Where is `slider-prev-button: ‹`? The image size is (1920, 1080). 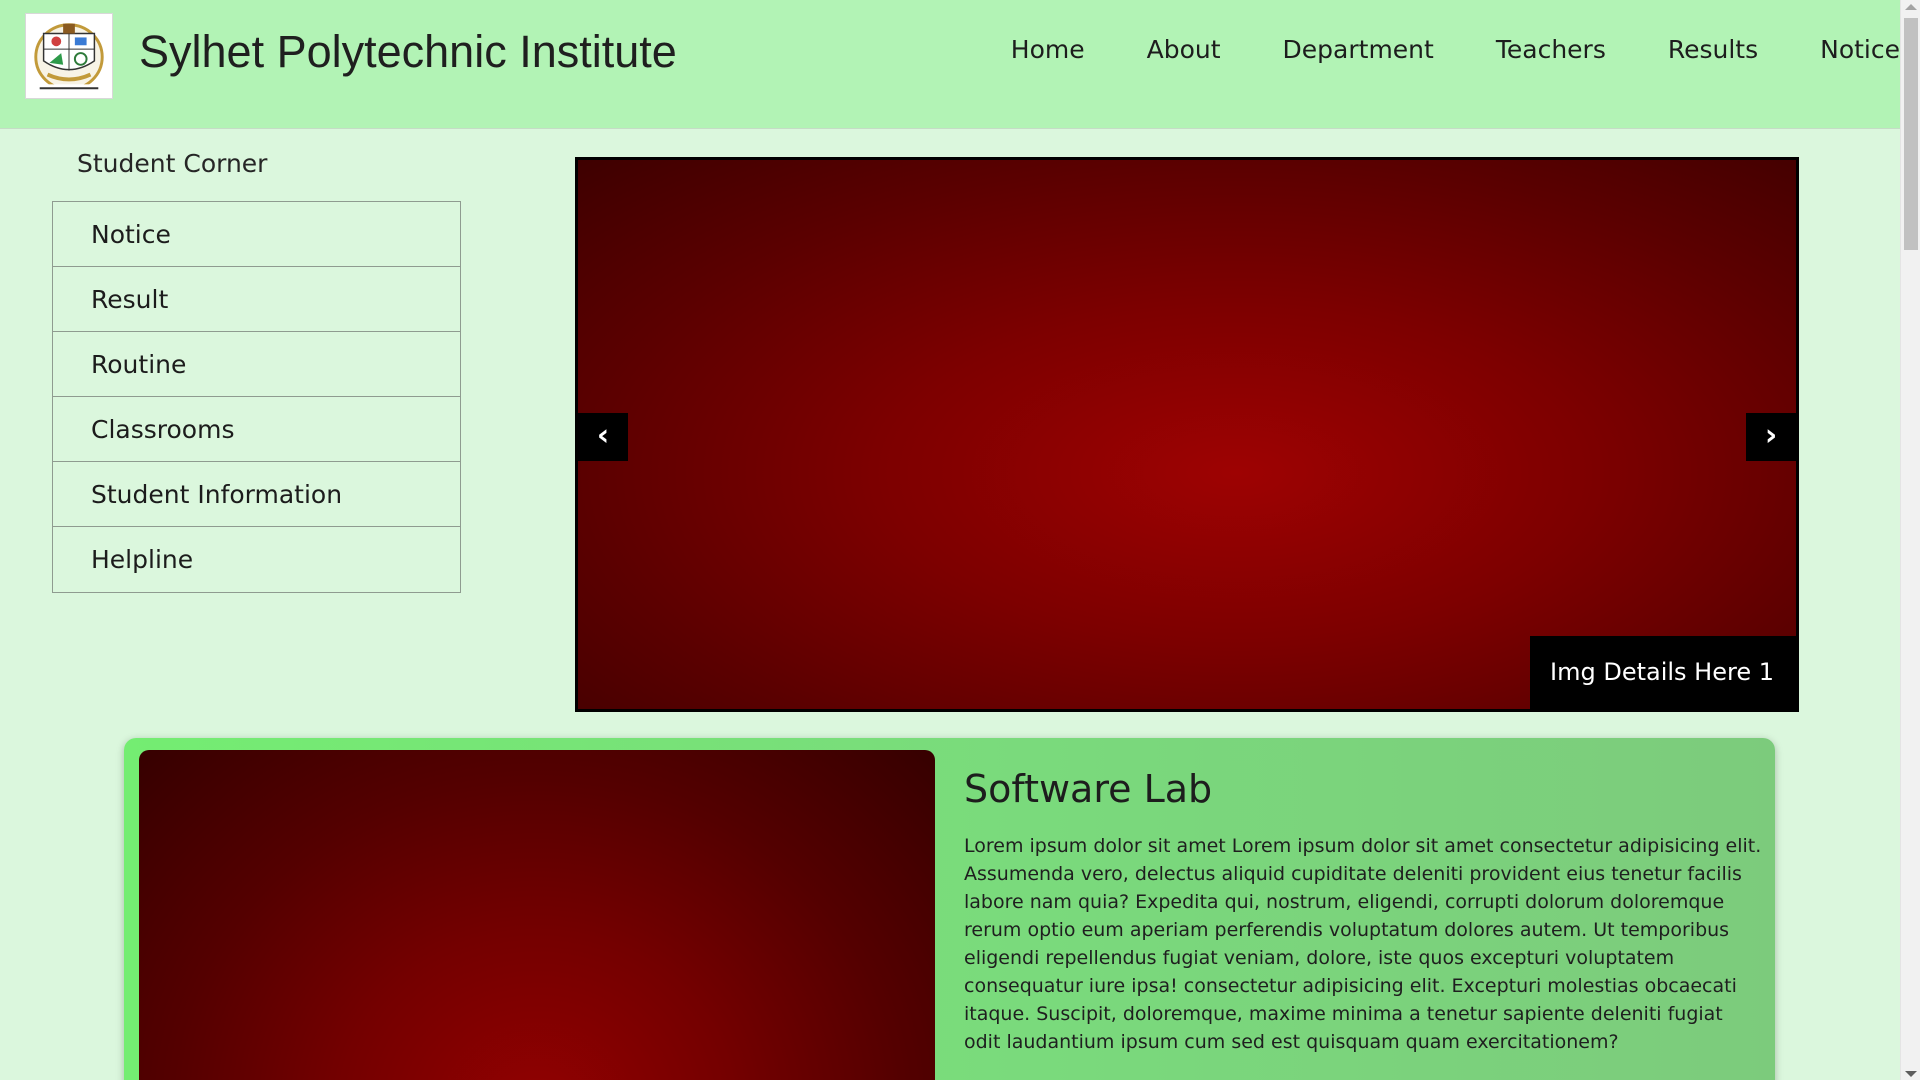
slider-prev-button: ‹ is located at coordinates (603, 437).